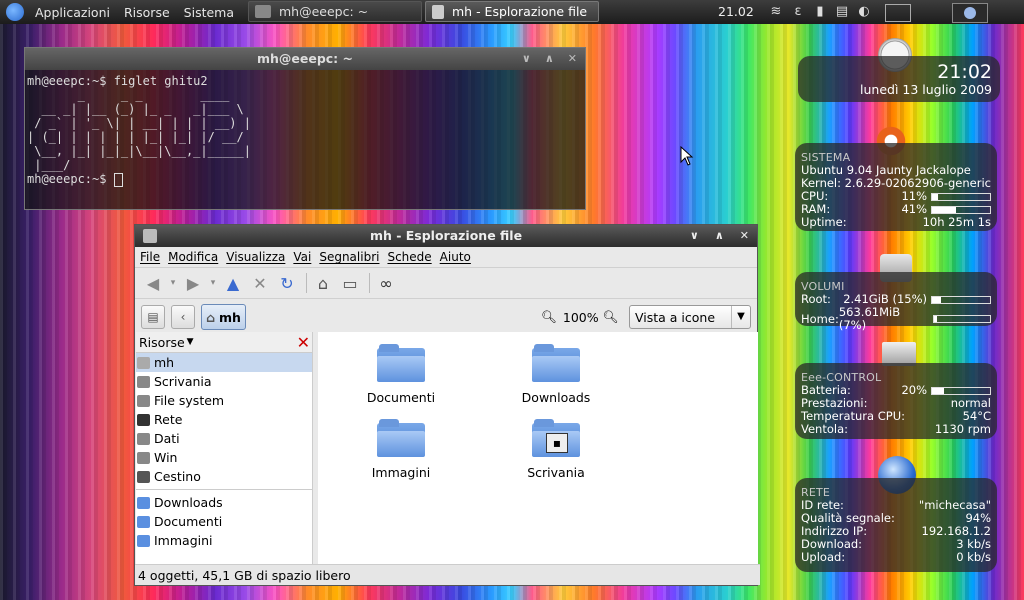 Image resolution: width=1024 pixels, height=600 pixels. Describe the element at coordinates (233, 283) in the screenshot. I see `up-arrow-icon: ▲` at that location.